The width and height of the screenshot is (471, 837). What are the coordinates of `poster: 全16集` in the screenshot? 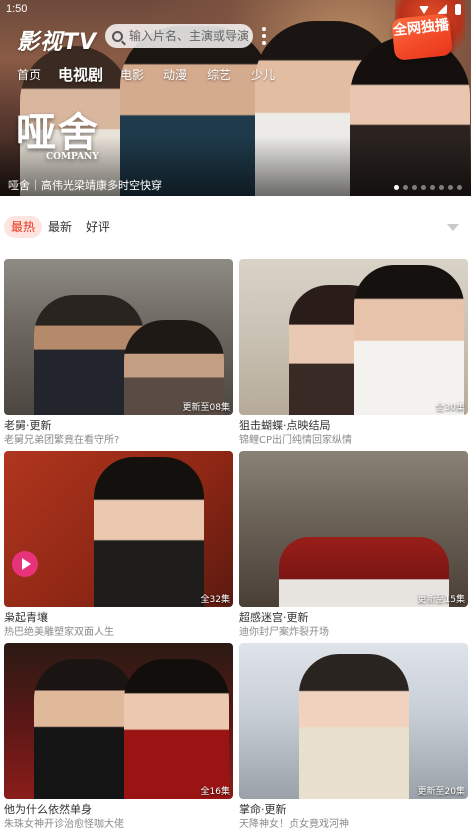 It's located at (118, 721).